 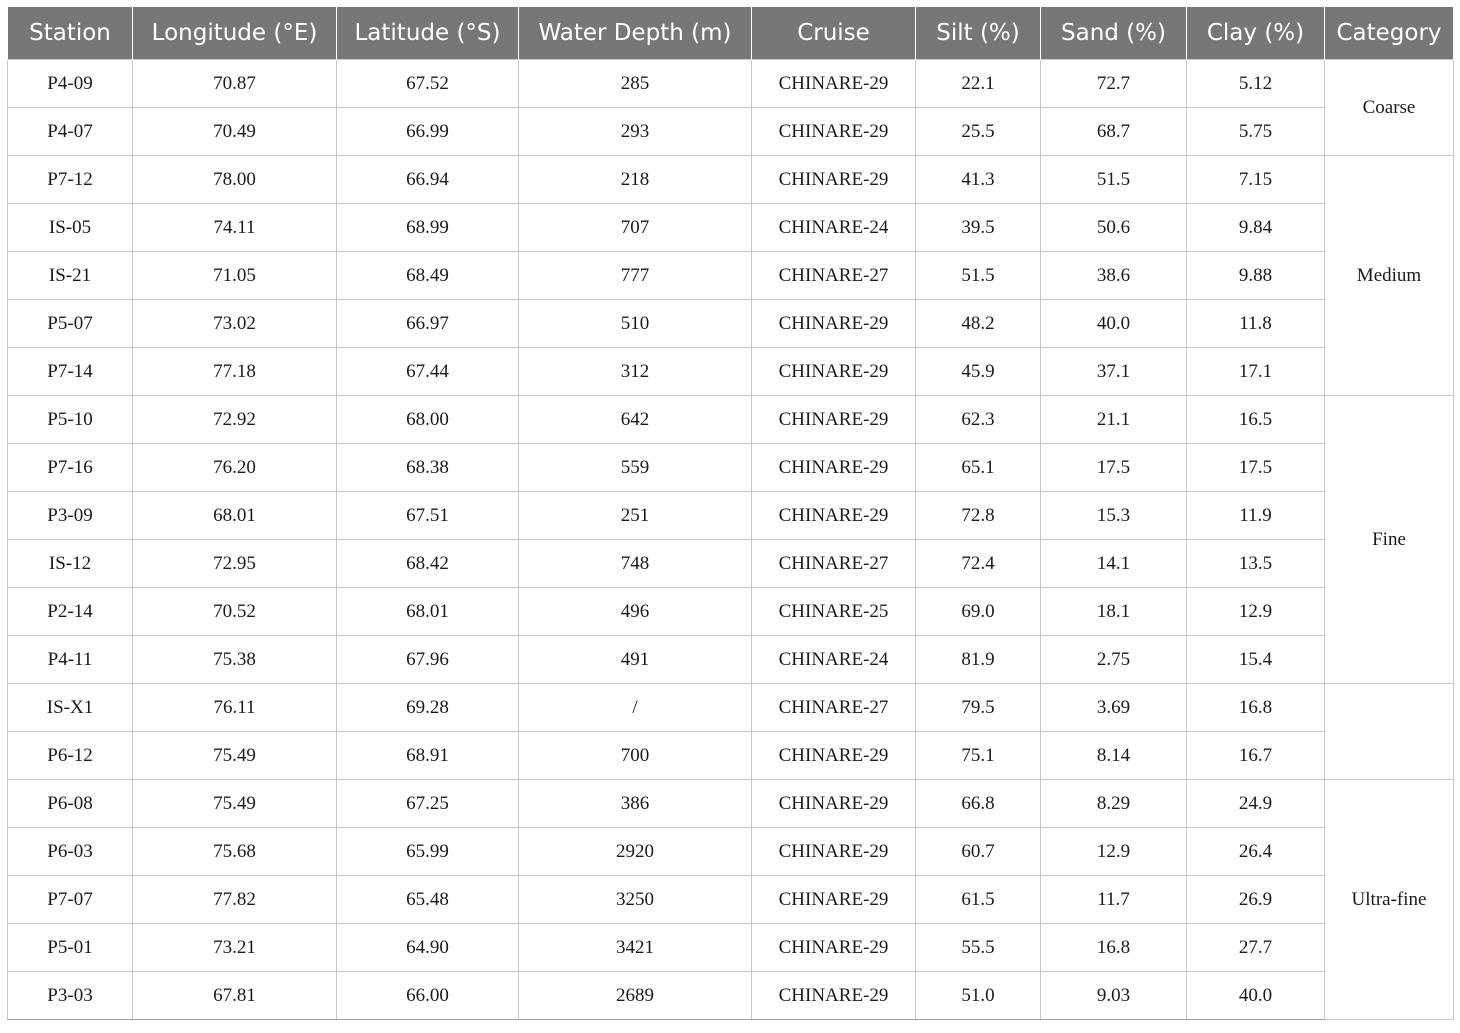 I want to click on table-cell: /, so click(x=635, y=707).